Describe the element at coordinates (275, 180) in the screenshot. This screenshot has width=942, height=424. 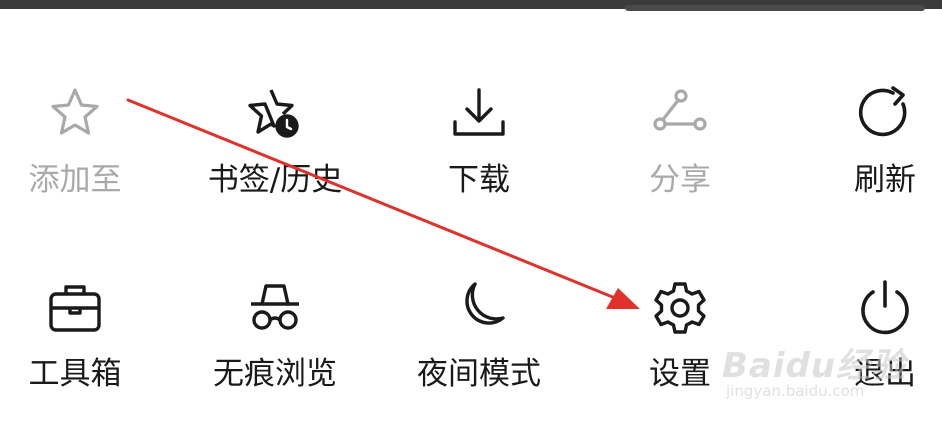
I see `menu-item-label: 书签/历史` at that location.